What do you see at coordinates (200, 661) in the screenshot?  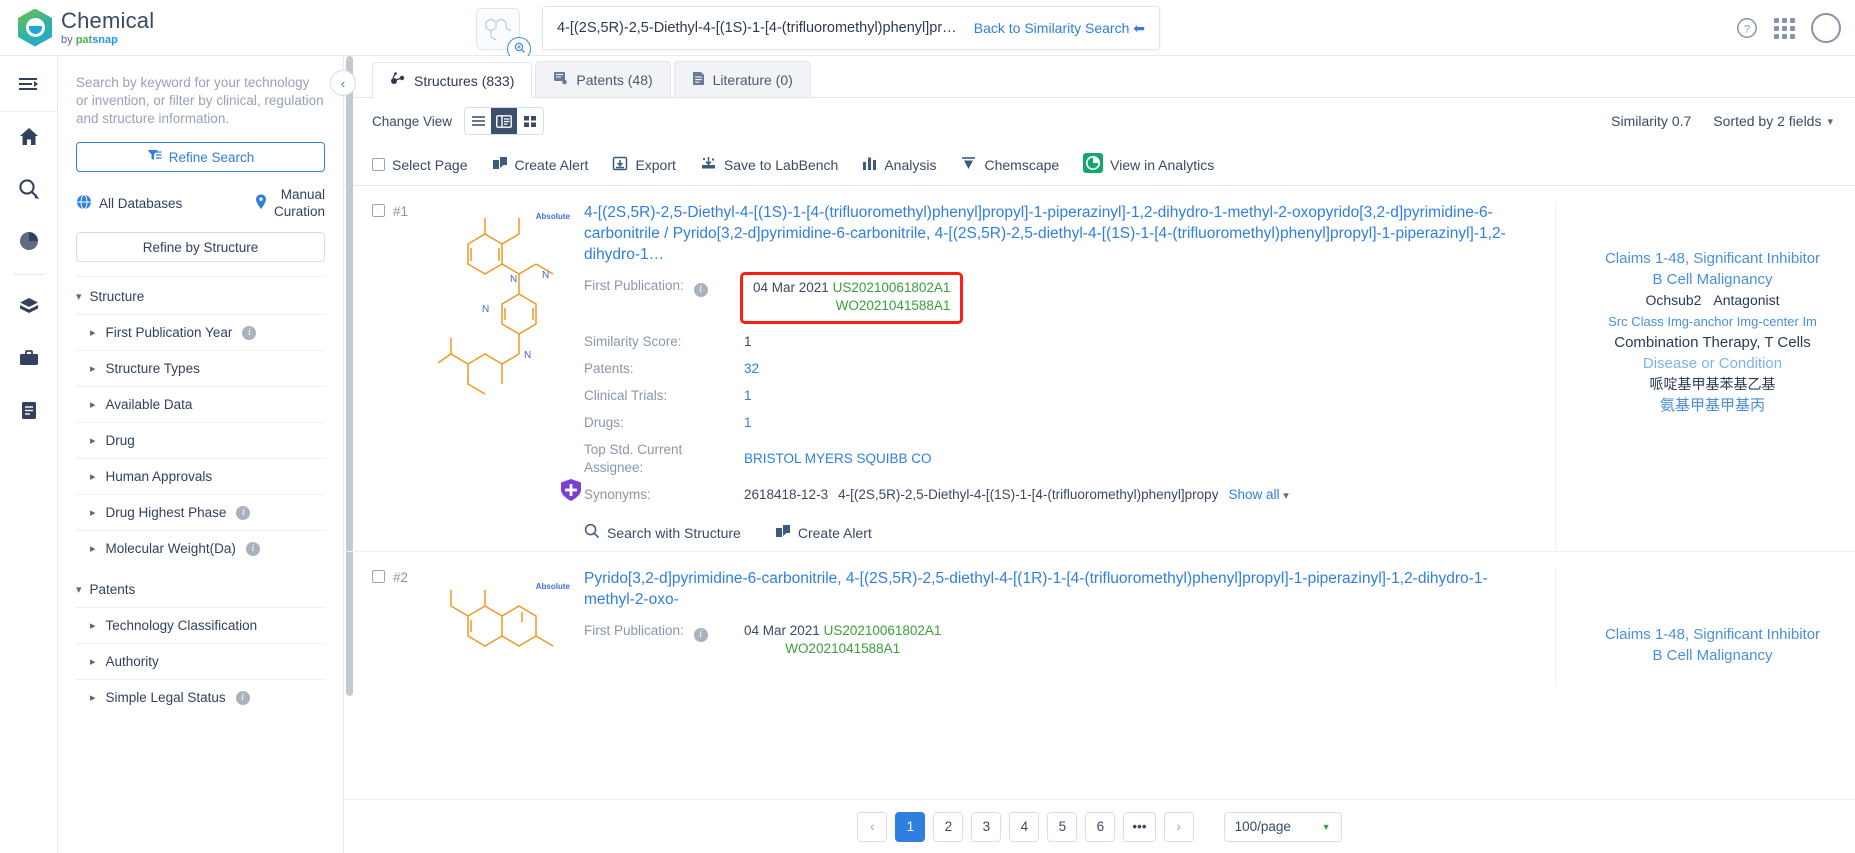 I see `filter-row-authority: ▸ Authority` at bounding box center [200, 661].